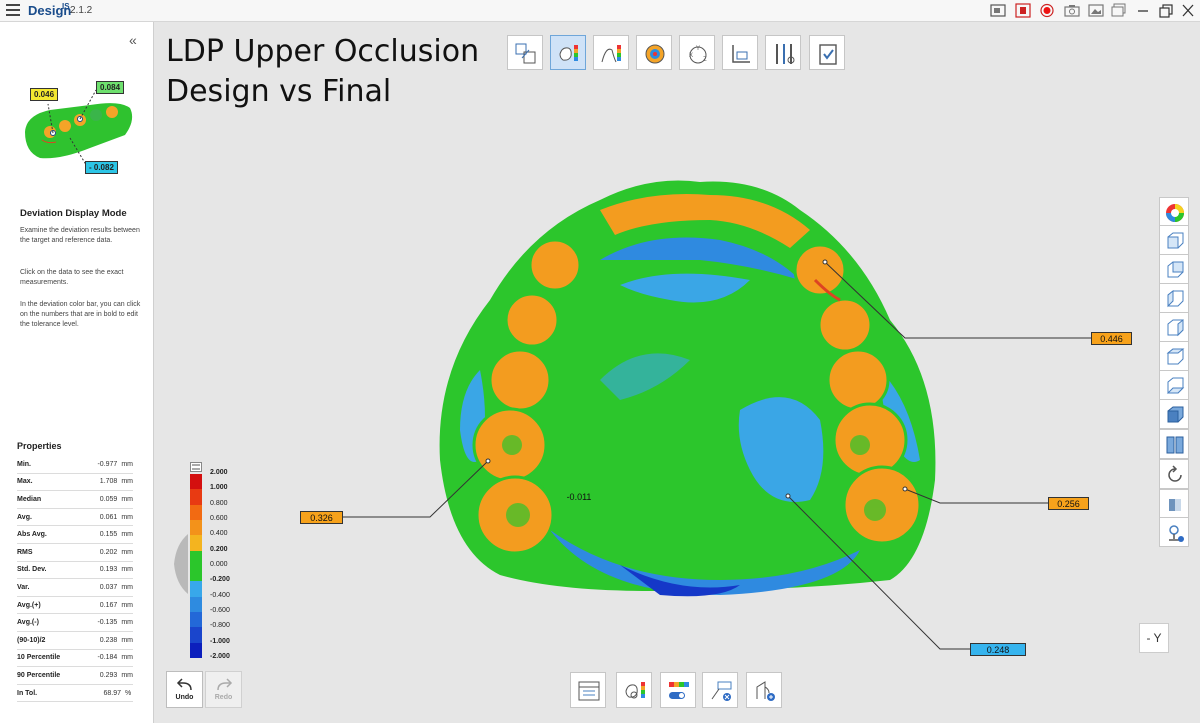 The width and height of the screenshot is (1200, 723). I want to click on deviation-settings-icon, so click(635, 690).